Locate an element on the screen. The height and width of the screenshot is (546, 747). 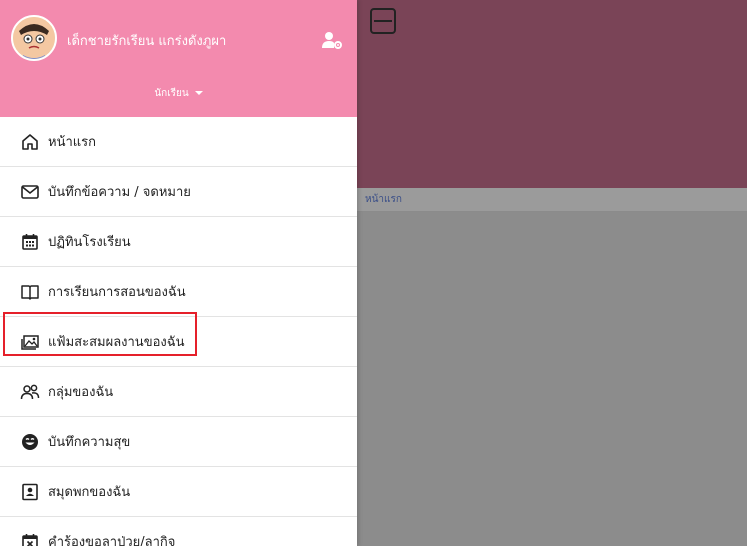
sidebar-item-home: หน้าแรก is located at coordinates (178, 142).